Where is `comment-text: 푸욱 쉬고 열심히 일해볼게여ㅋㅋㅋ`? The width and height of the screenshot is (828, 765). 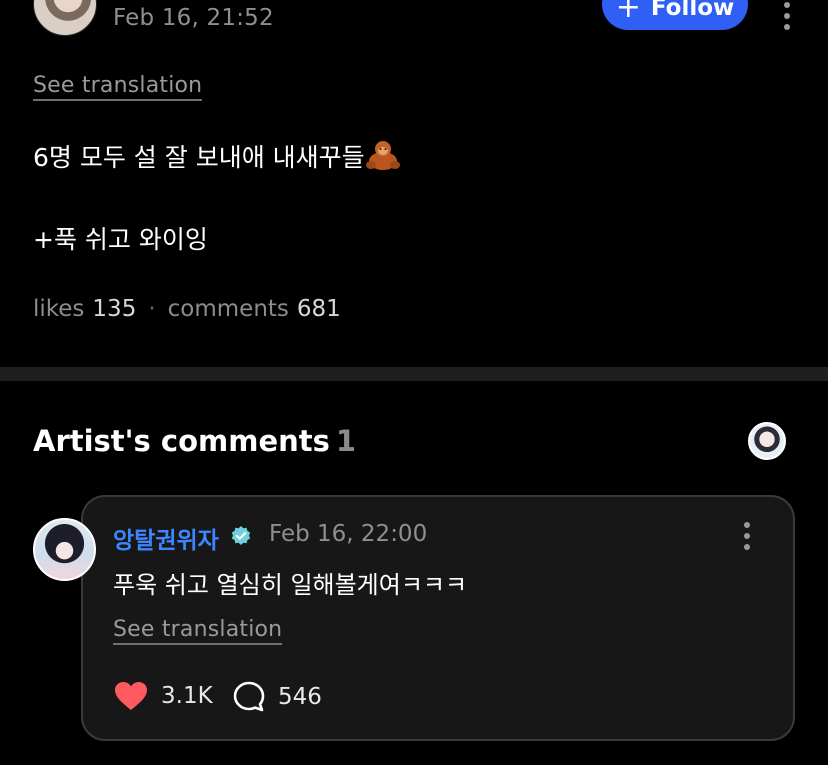
comment-text: 푸욱 쉬고 열심히 일해볼게여ㅋㅋㅋ is located at coordinates (290, 585).